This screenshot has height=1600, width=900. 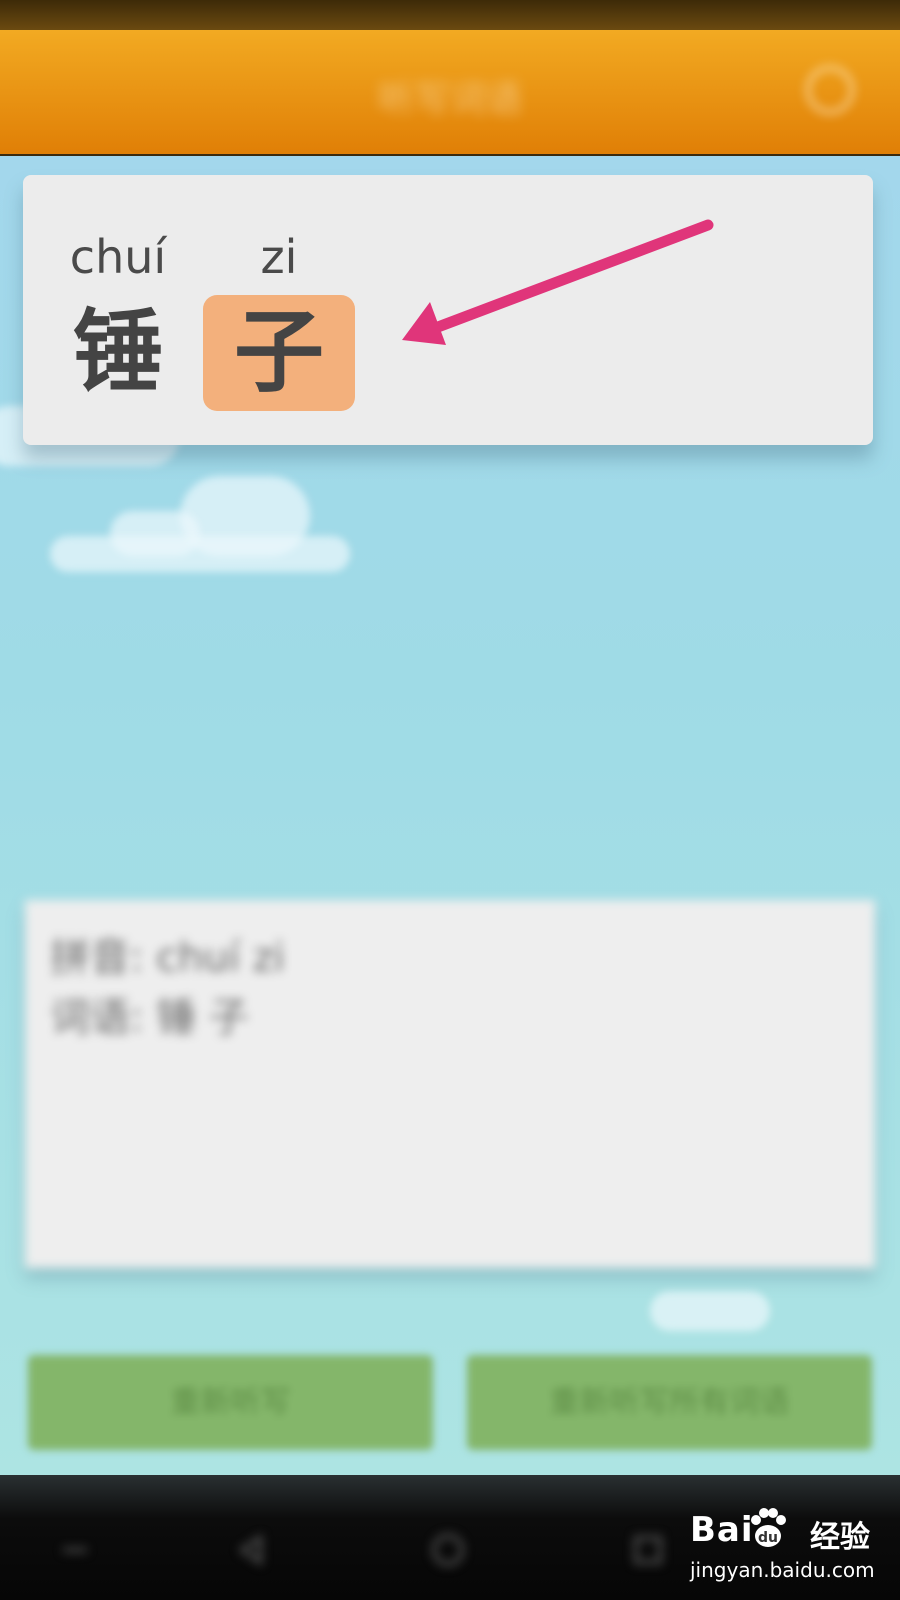 What do you see at coordinates (230, 1402) in the screenshot?
I see `retry-button: 重新听写` at bounding box center [230, 1402].